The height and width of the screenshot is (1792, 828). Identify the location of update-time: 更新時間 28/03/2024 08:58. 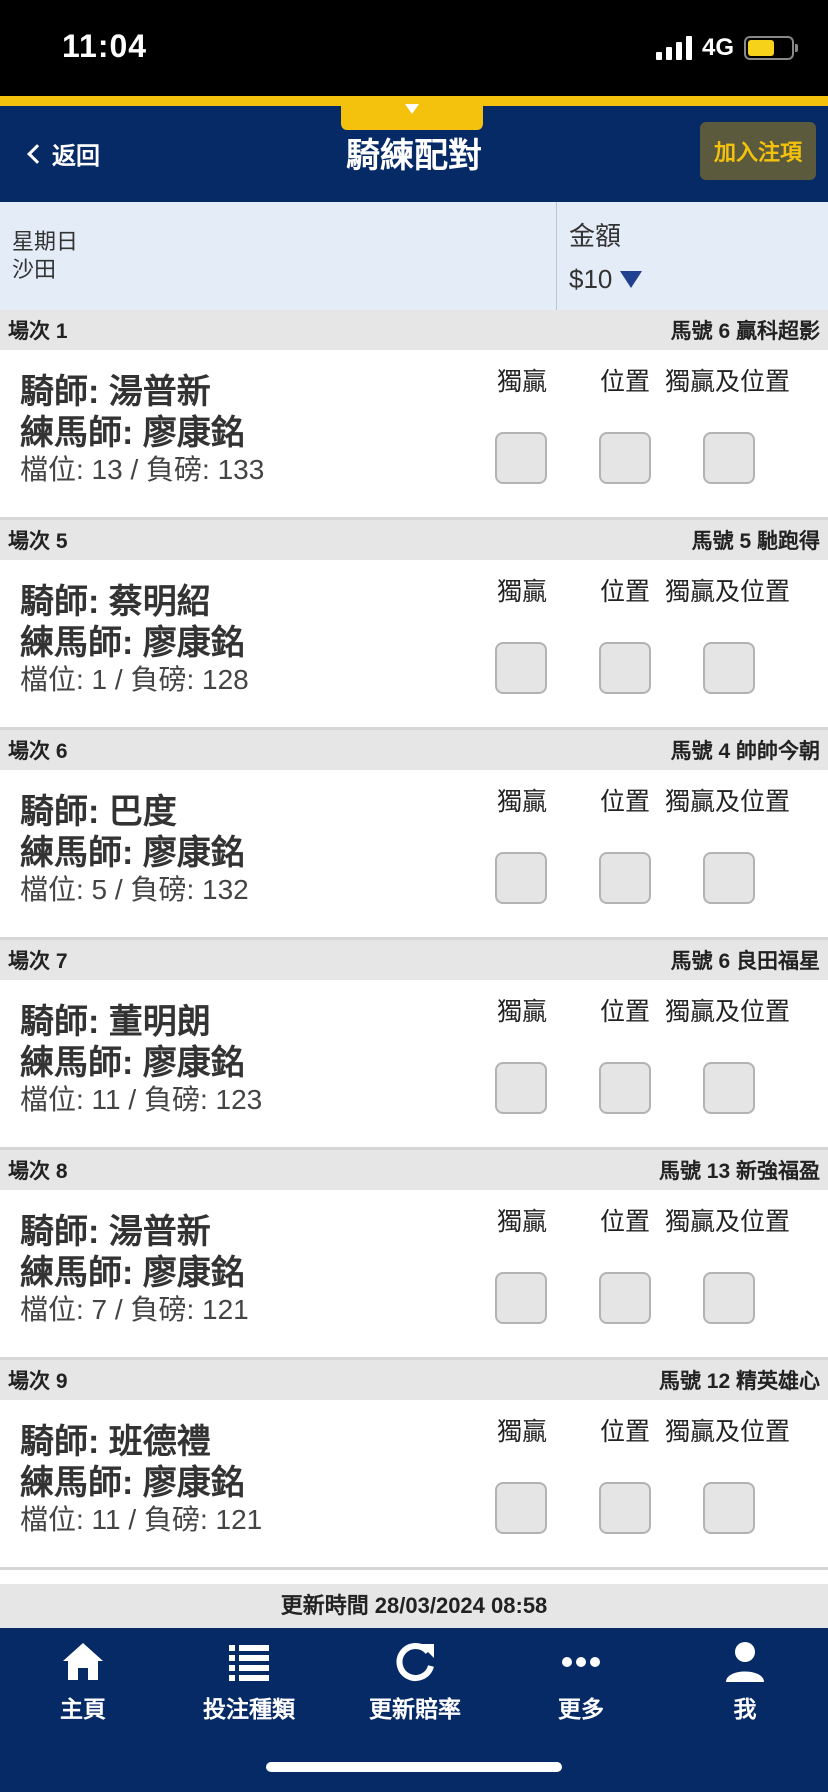
(414, 1606).